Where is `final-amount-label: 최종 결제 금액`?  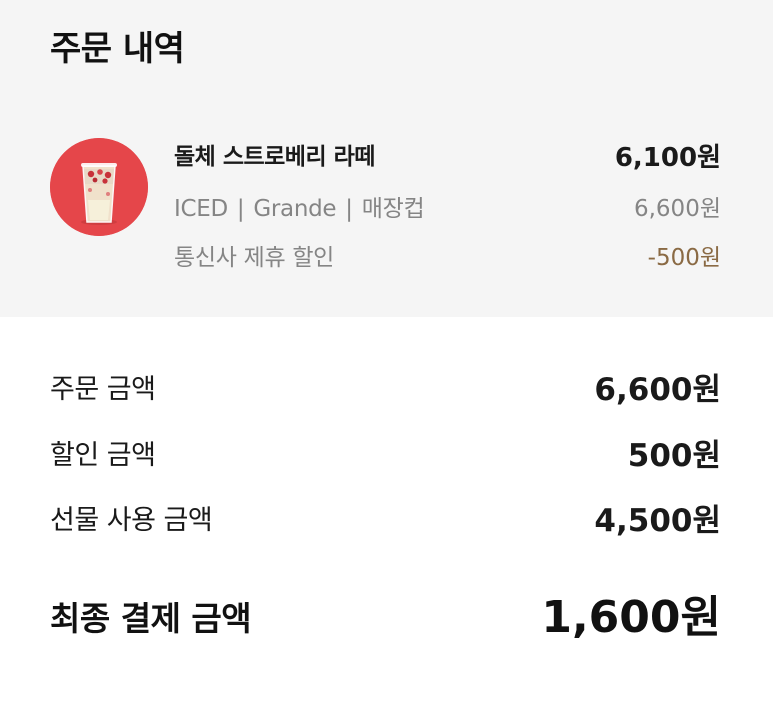
final-amount-label: 최종 결제 금액 is located at coordinates (151, 618).